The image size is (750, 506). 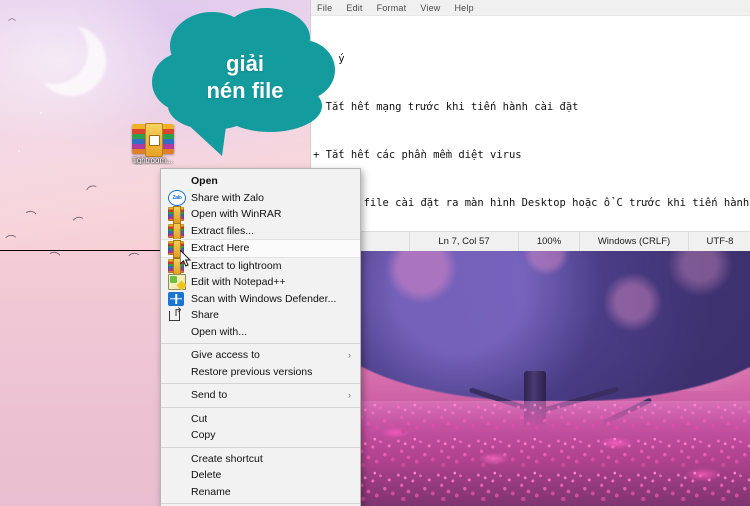 I want to click on text-line: + Tắt hết các phần mềm diệt virus, so click(x=417, y=155).